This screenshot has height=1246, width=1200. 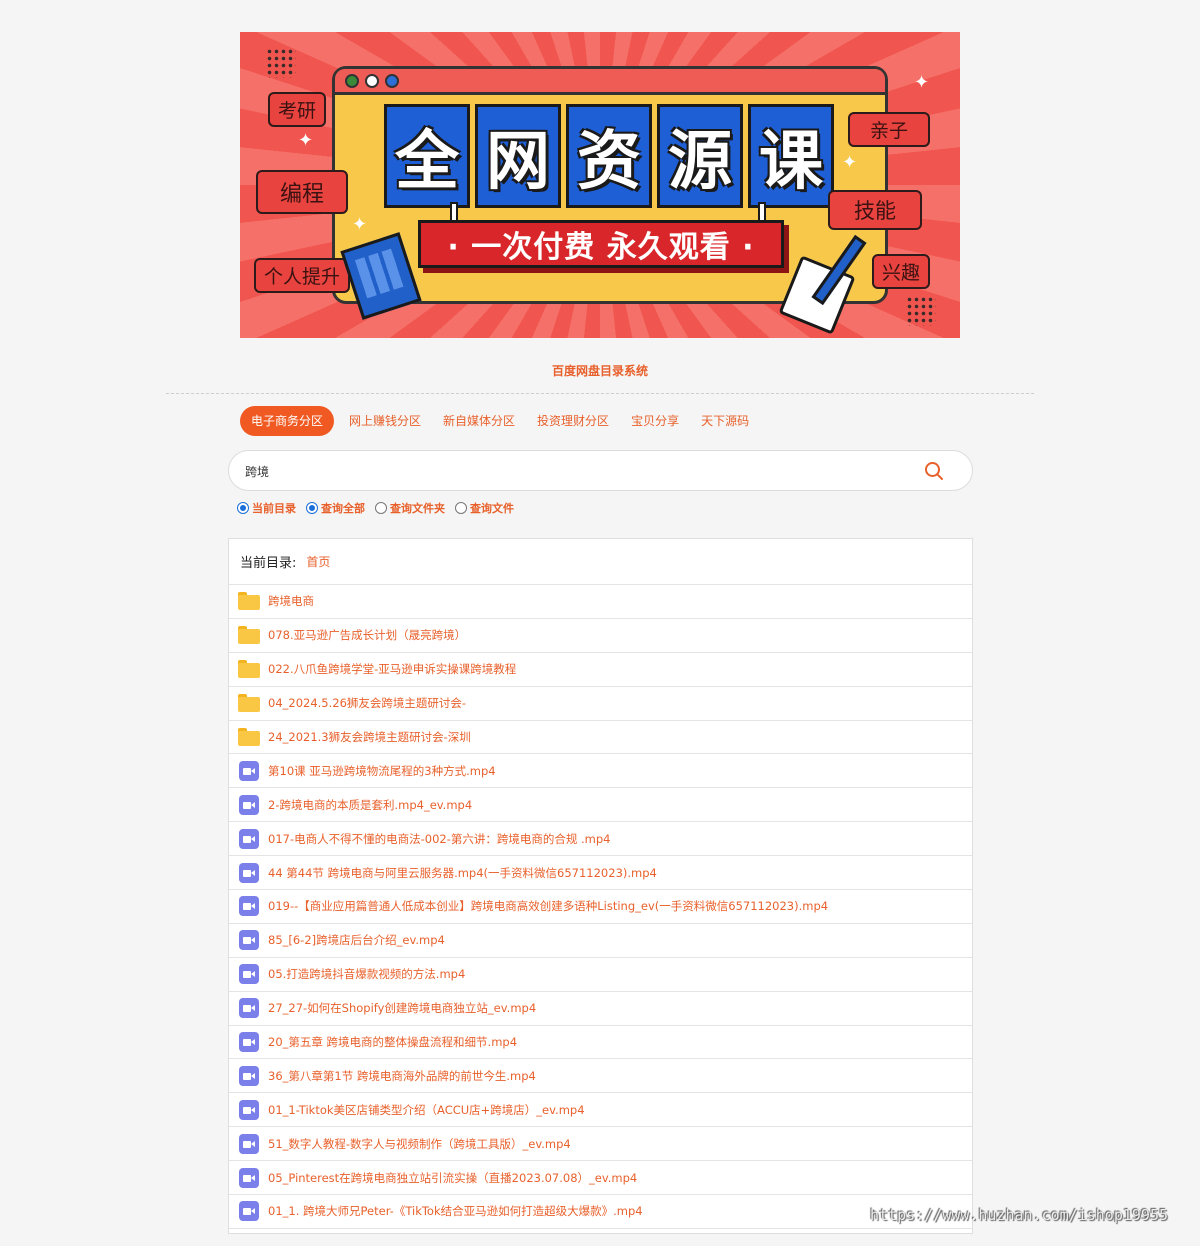 I want to click on radio-label: 查询文件夹, so click(x=417, y=508).